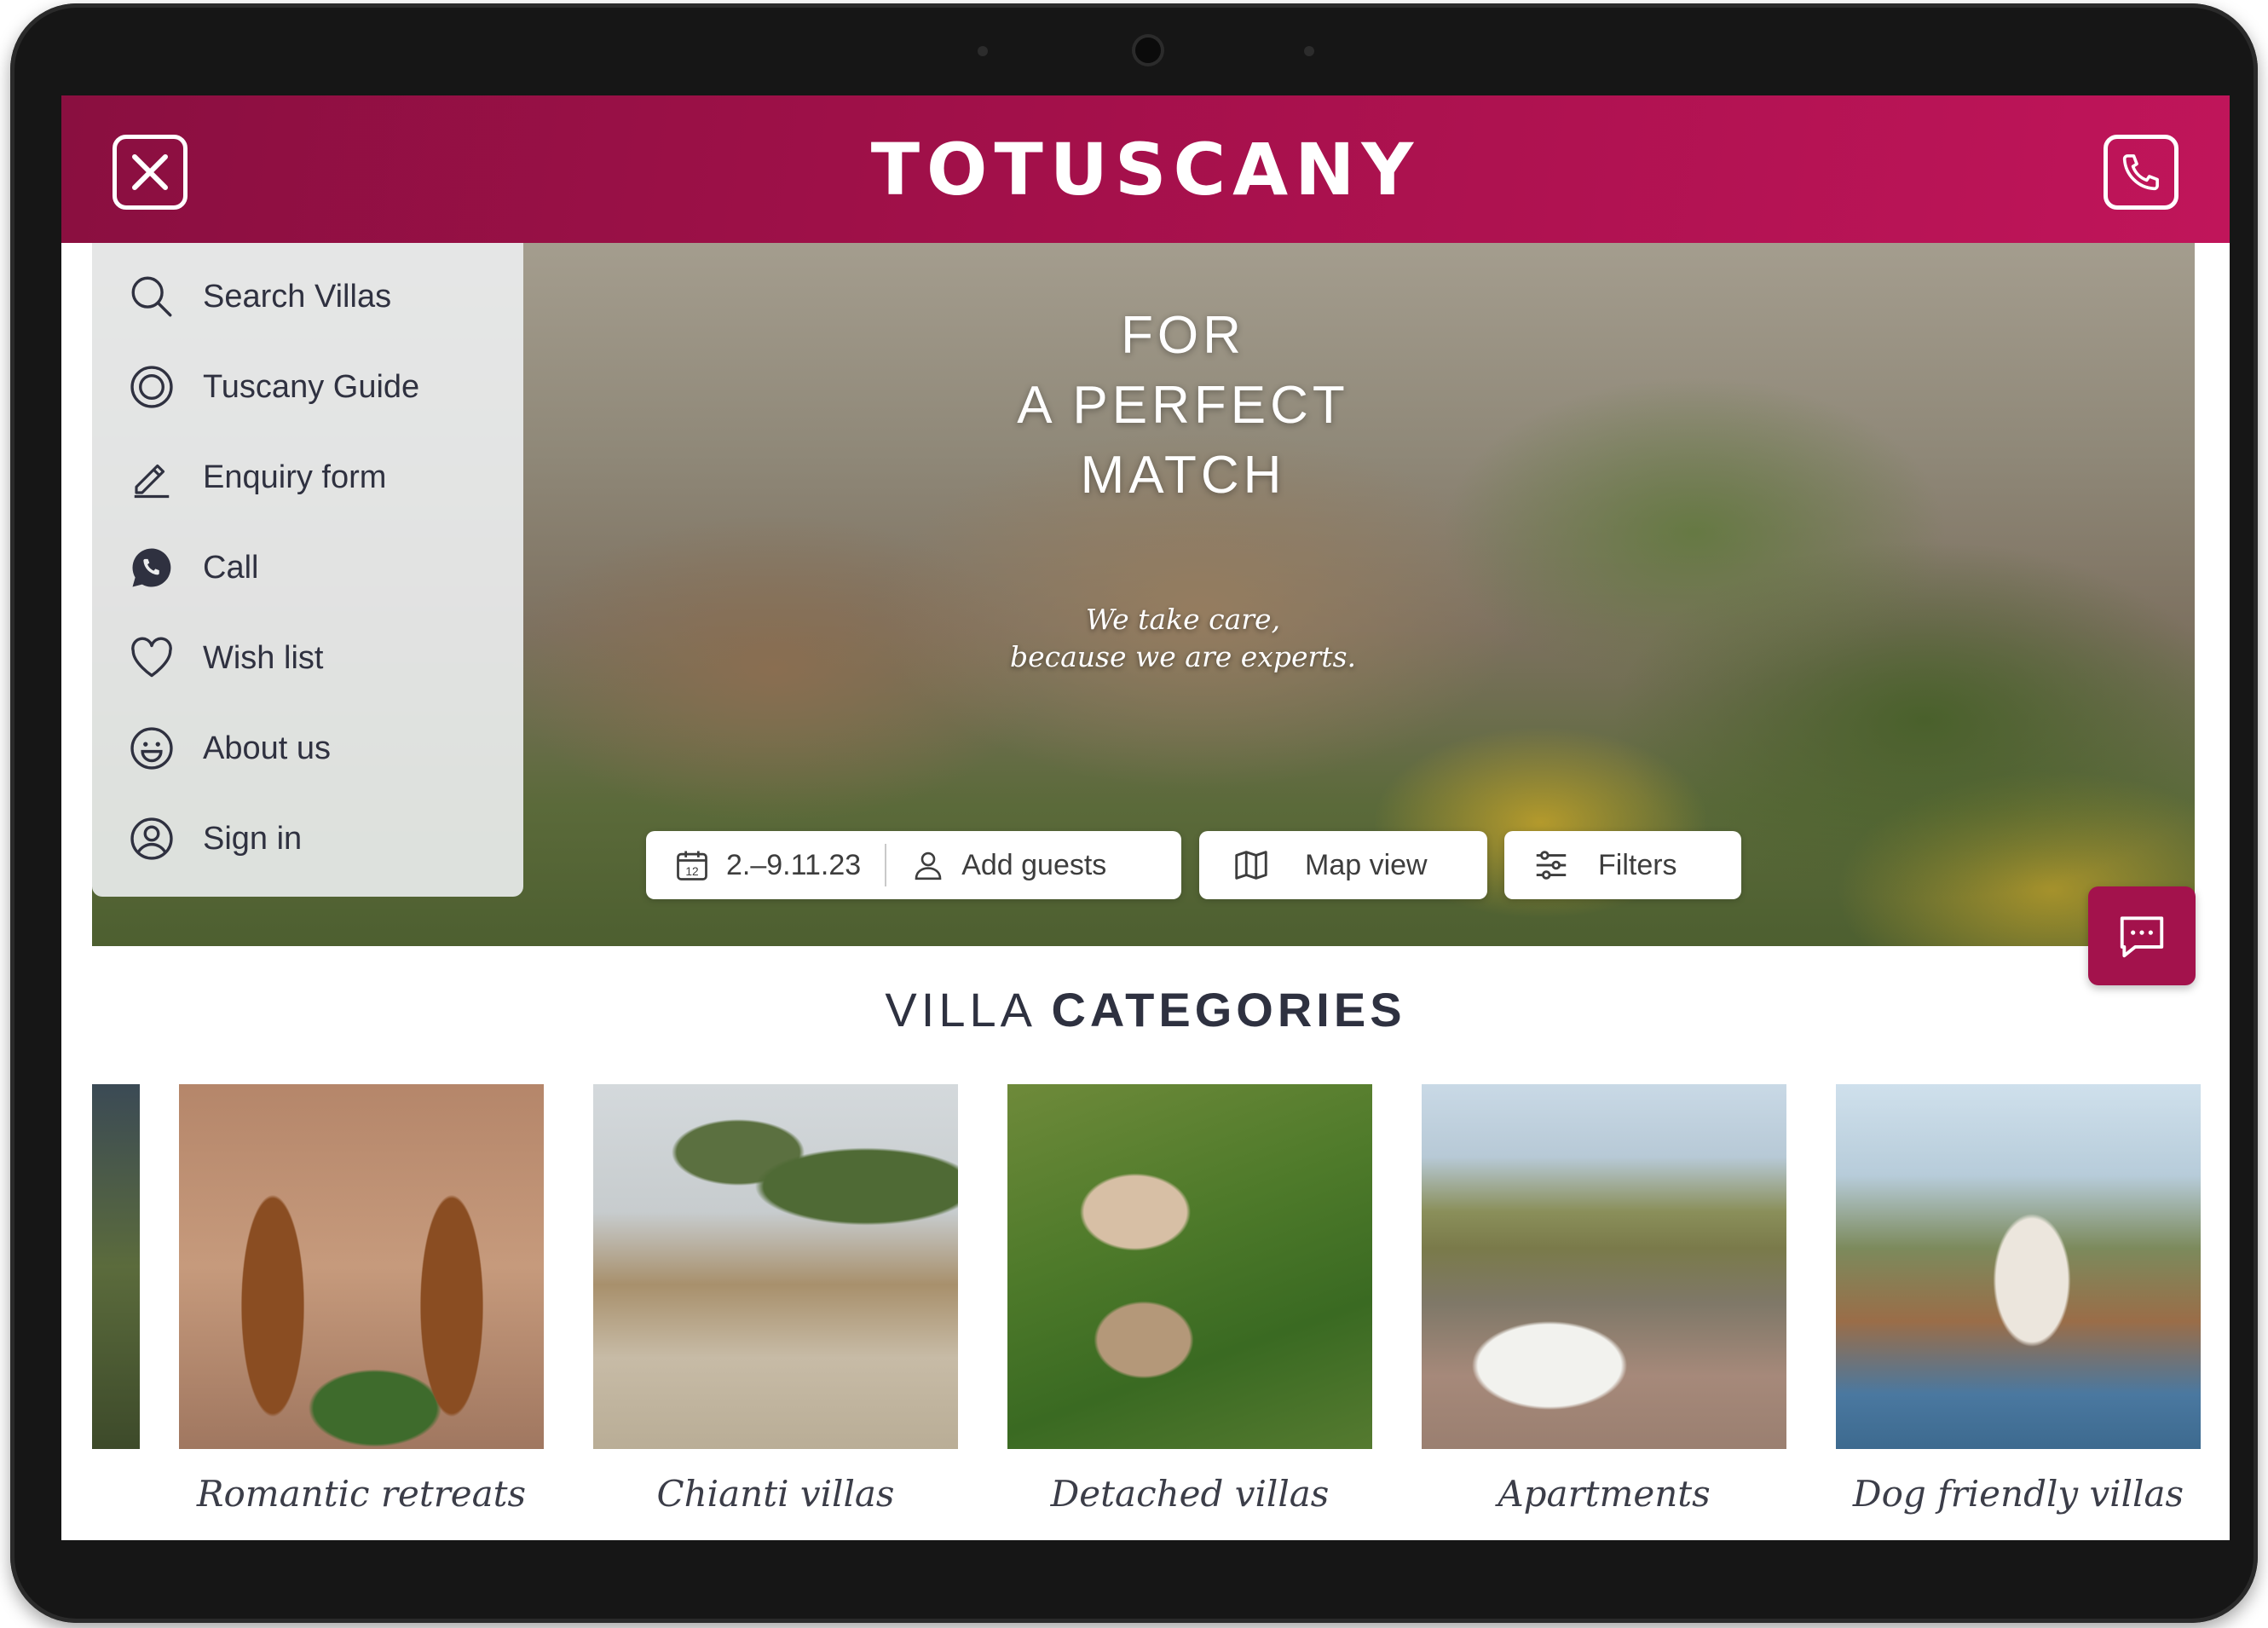 This screenshot has height=1628, width=2268. I want to click on menu-item-about-us: About us, so click(313, 748).